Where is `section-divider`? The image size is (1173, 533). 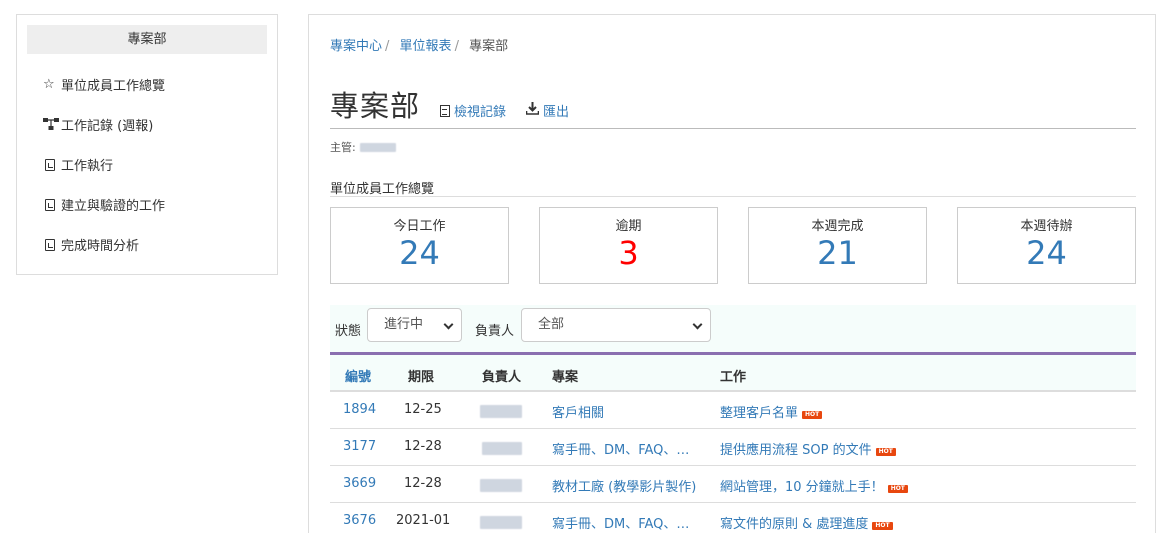 section-divider is located at coordinates (733, 196).